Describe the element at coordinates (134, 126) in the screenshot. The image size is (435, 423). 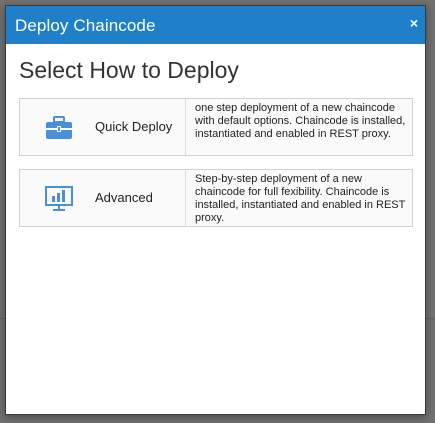
I see `quick-deploy-label: Quick Deploy` at that location.